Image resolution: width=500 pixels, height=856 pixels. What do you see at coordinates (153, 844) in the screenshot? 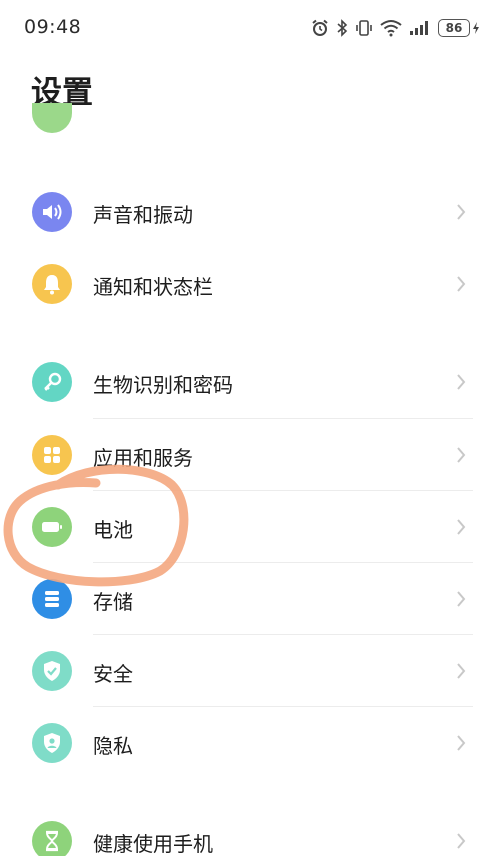
I see `settings-item-label: 健康使用手机` at bounding box center [153, 844].